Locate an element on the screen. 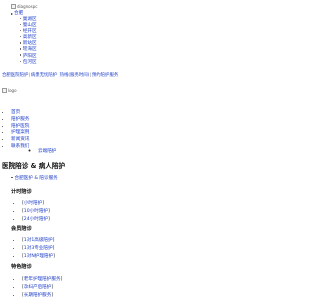 Image resolution: width=320 pixels, height=300 pixels. section-title: 计时陪诊 is located at coordinates (21, 192).